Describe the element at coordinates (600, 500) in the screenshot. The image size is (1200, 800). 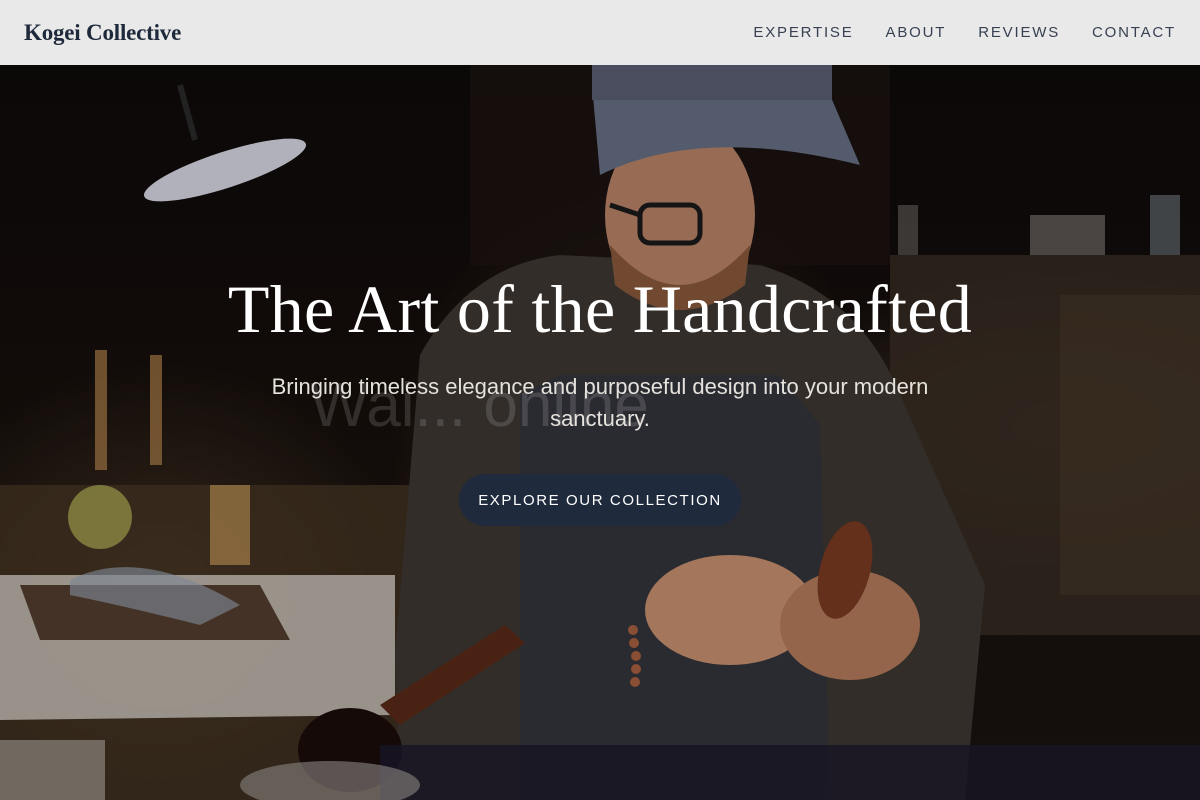
I see `explore-collection-button: EXPLORE OUR COLLECTION` at that location.